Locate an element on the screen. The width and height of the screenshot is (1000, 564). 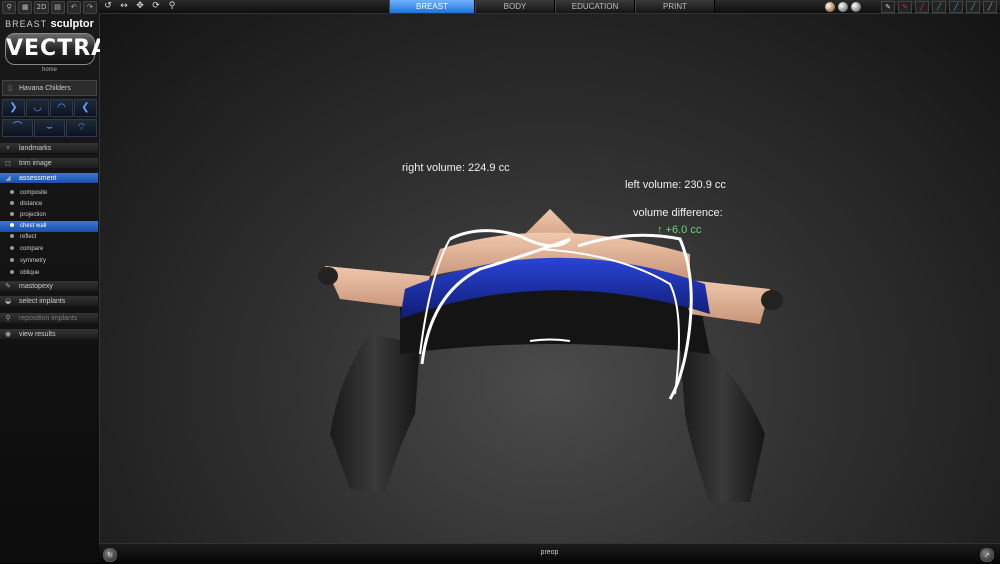
next-icon: ➚ is located at coordinates (987, 555).